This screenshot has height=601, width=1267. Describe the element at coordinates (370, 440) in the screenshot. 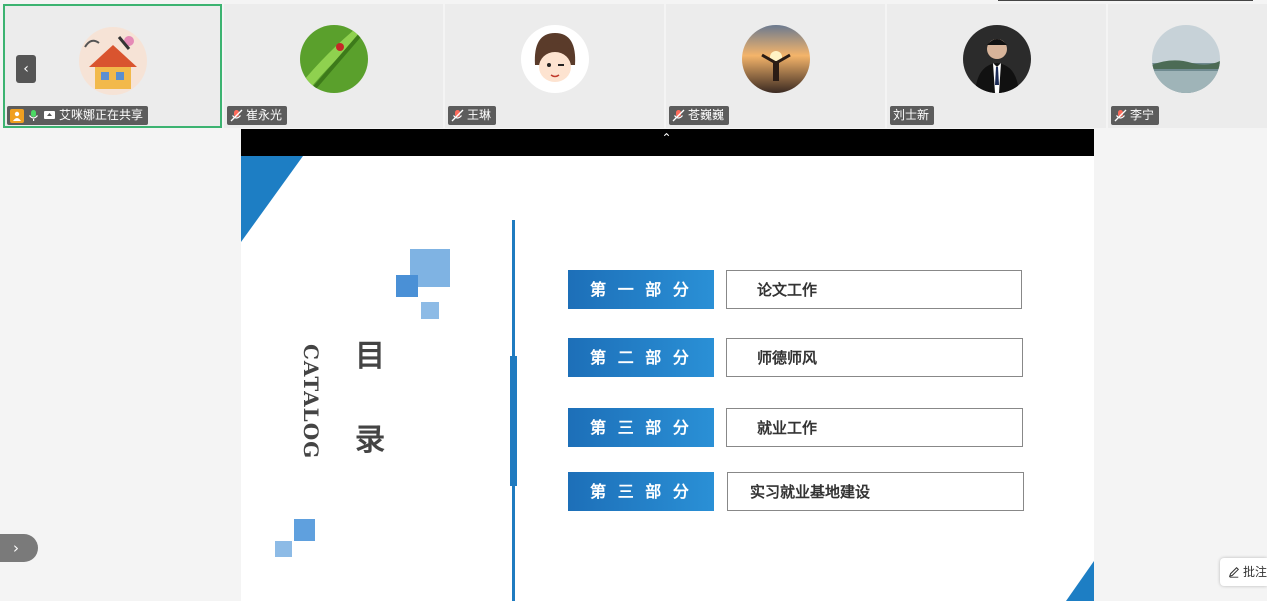

I see `title-char: 录` at that location.